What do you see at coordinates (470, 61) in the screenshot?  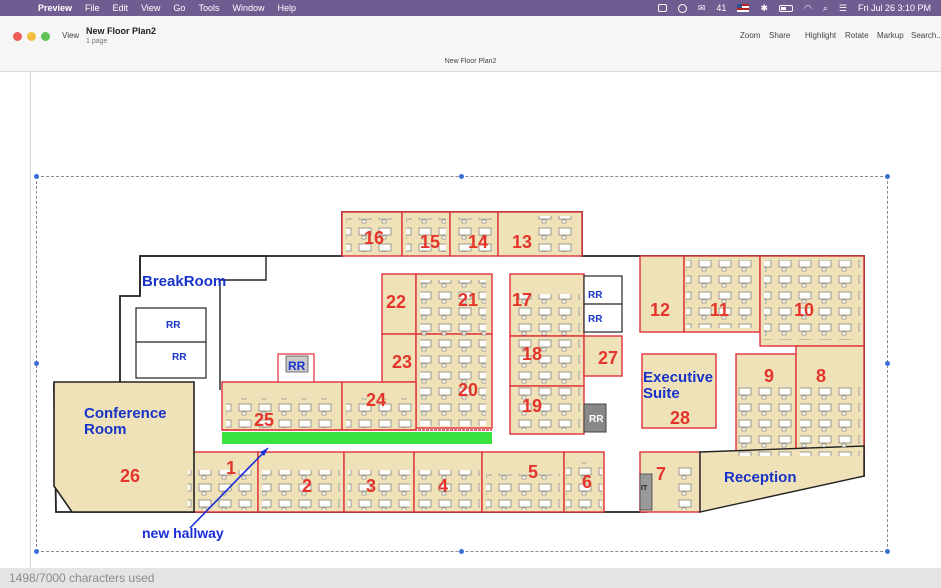 I see `document-tab-title: New Floor Plan2` at bounding box center [470, 61].